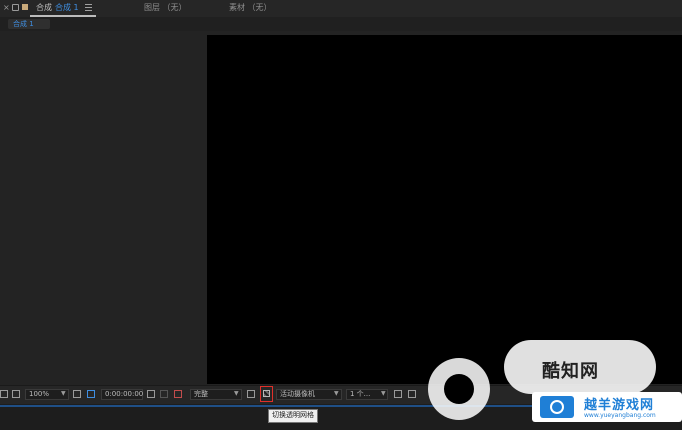 The image size is (682, 430). I want to click on safe-zones-icon, so click(77, 394).